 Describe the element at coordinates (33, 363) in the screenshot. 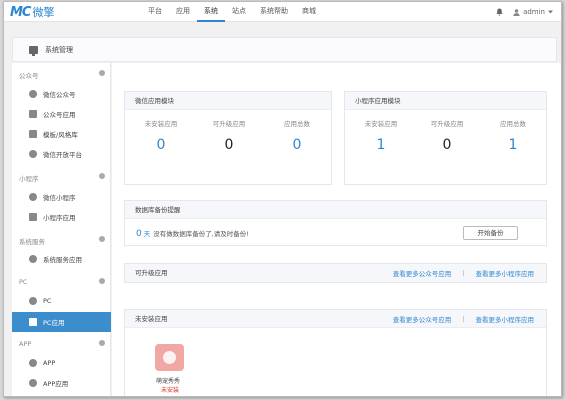

I see `mobile-icon` at that location.